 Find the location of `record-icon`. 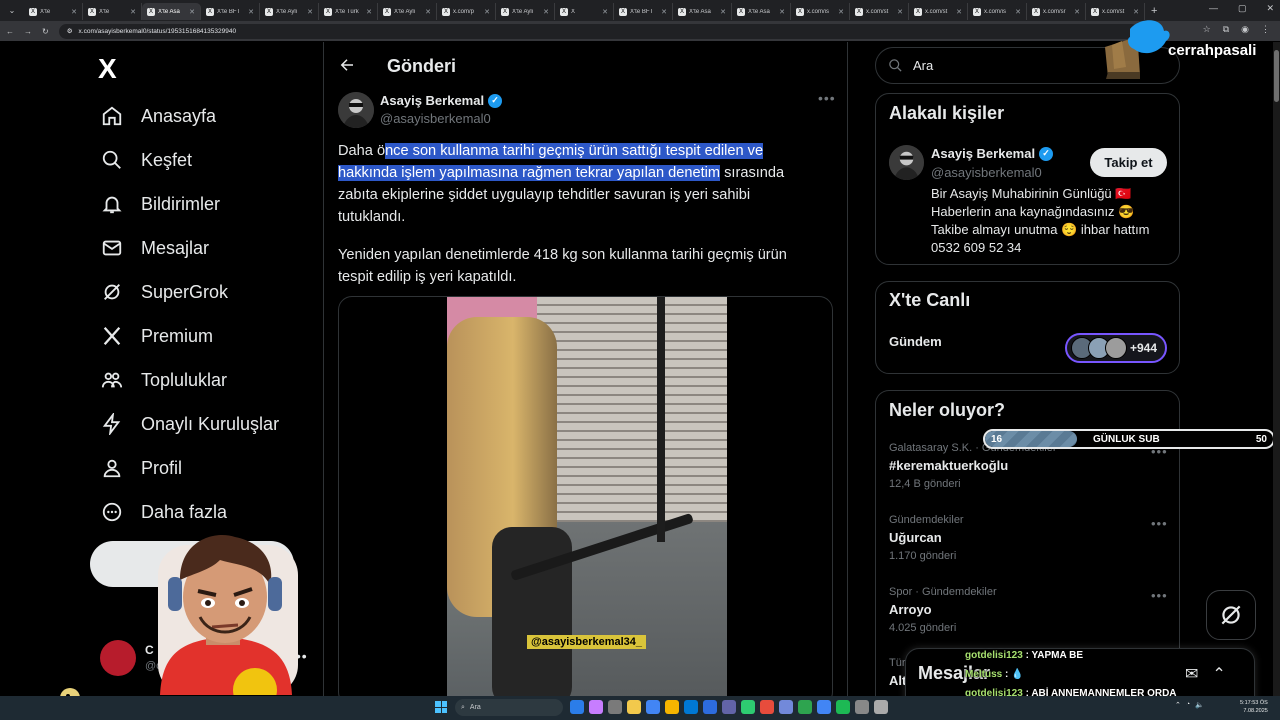

record-icon is located at coordinates (767, 707).